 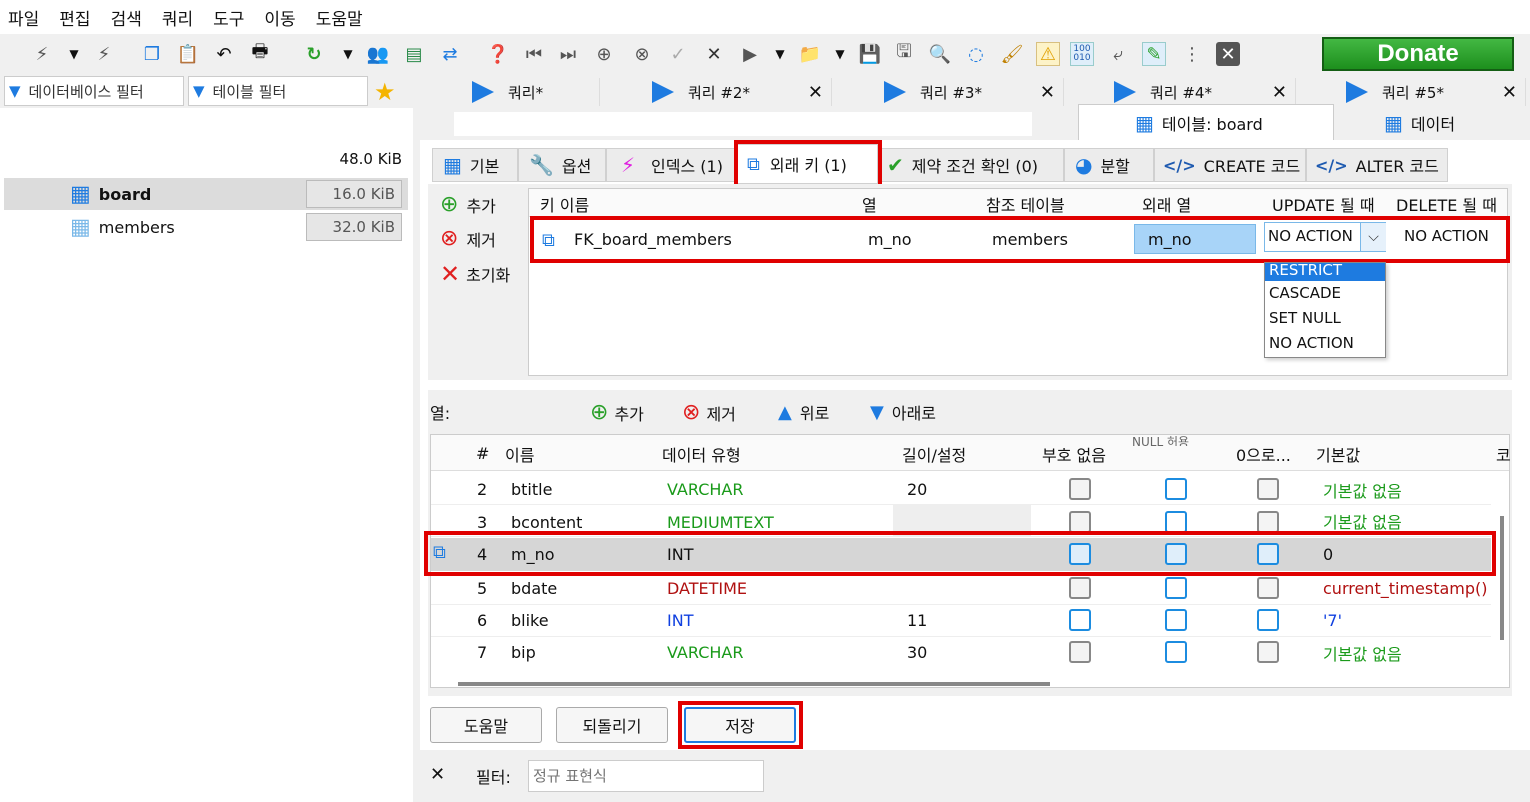 What do you see at coordinates (414, 54) in the screenshot?
I see `csv-icon: ▤` at bounding box center [414, 54].